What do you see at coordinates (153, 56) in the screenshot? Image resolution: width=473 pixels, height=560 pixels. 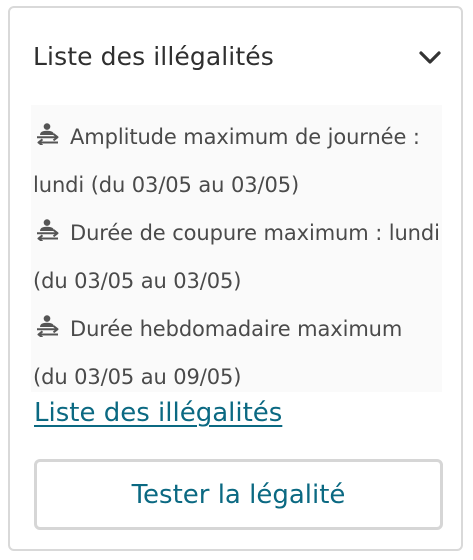 I see `panel-title: Liste des illégalités` at bounding box center [153, 56].